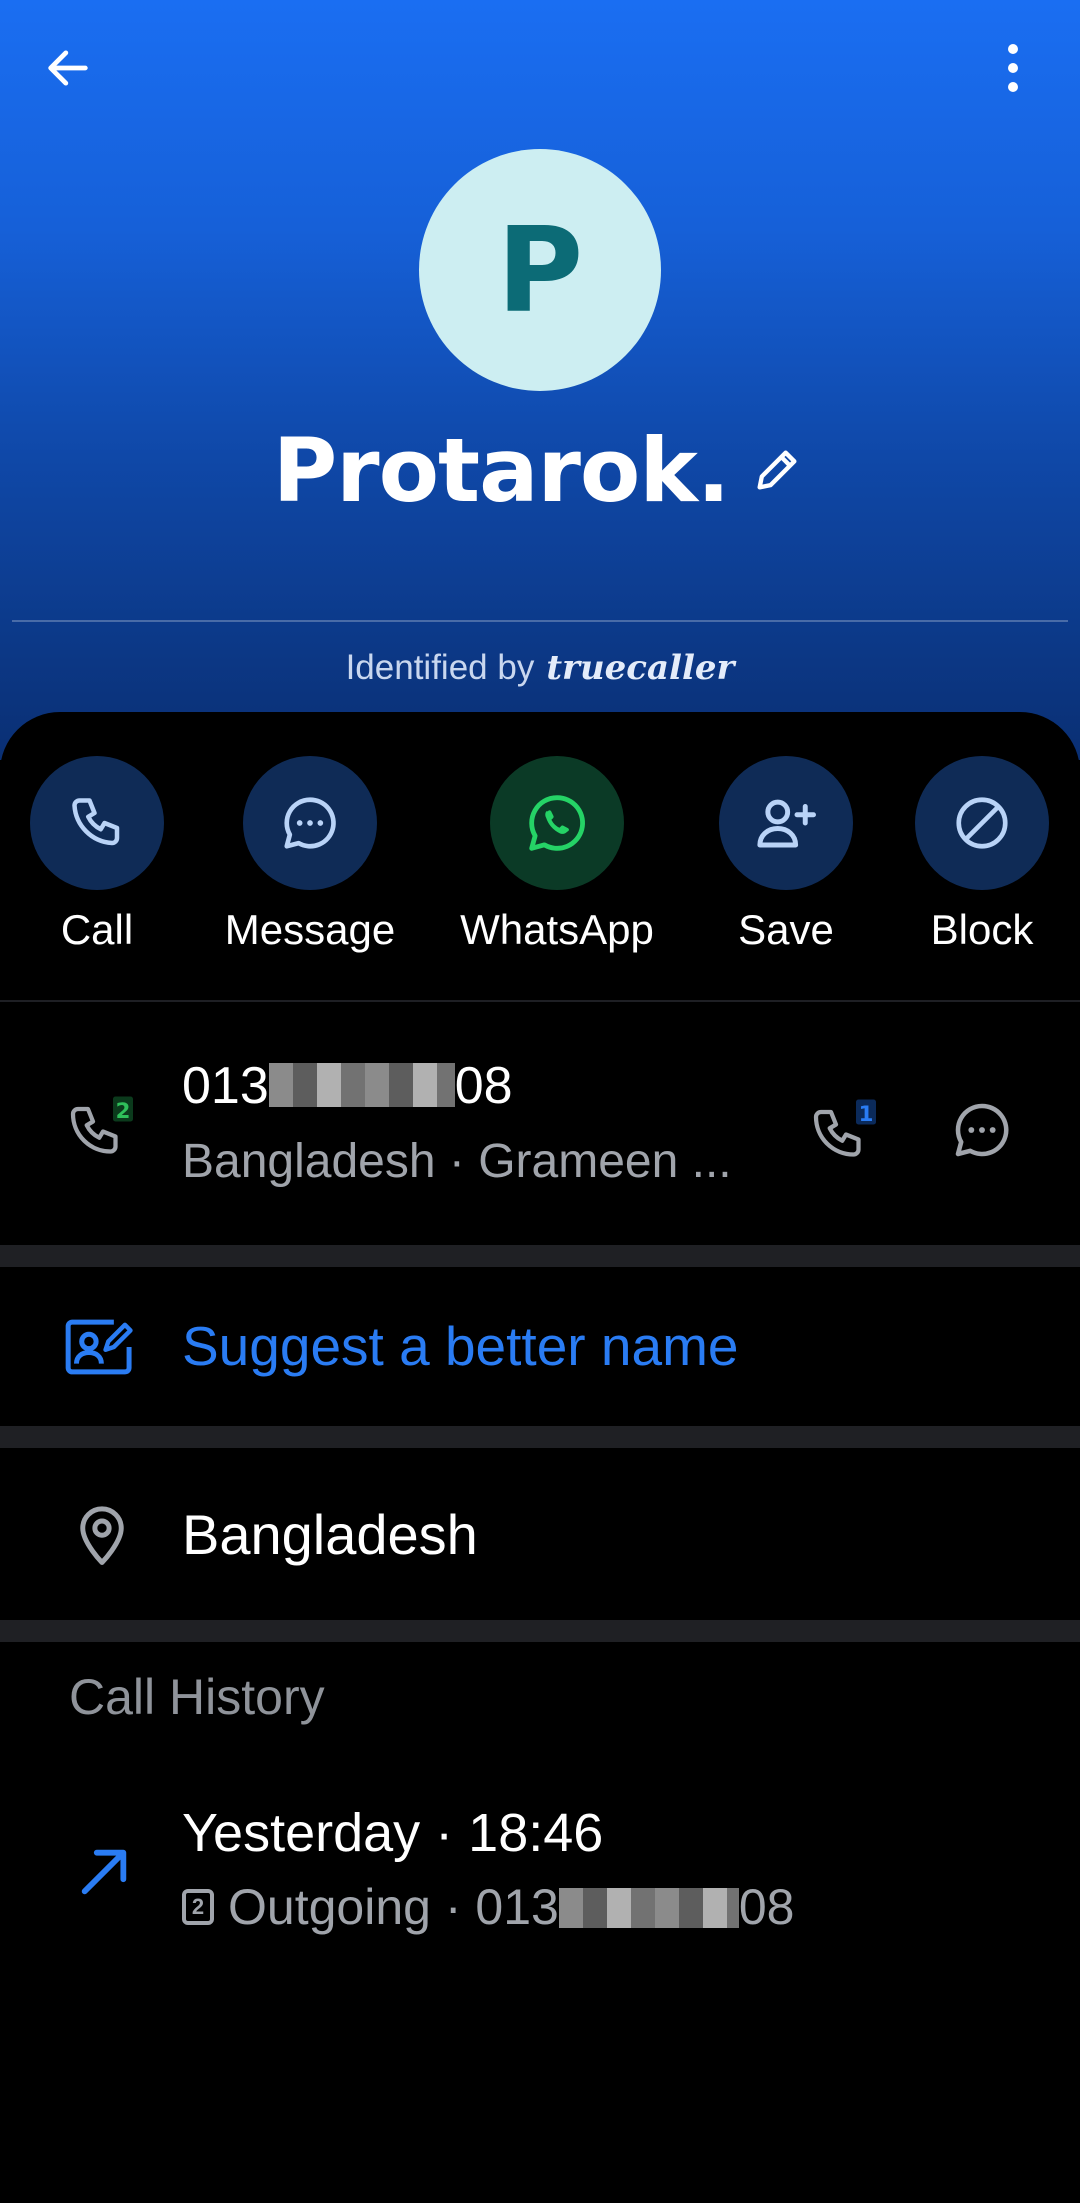 This screenshot has width=1080, height=2203. Describe the element at coordinates (540, 1870) in the screenshot. I see `call-history-item: Yesterday · 18:46 2 Outgoing · 013 08` at that location.